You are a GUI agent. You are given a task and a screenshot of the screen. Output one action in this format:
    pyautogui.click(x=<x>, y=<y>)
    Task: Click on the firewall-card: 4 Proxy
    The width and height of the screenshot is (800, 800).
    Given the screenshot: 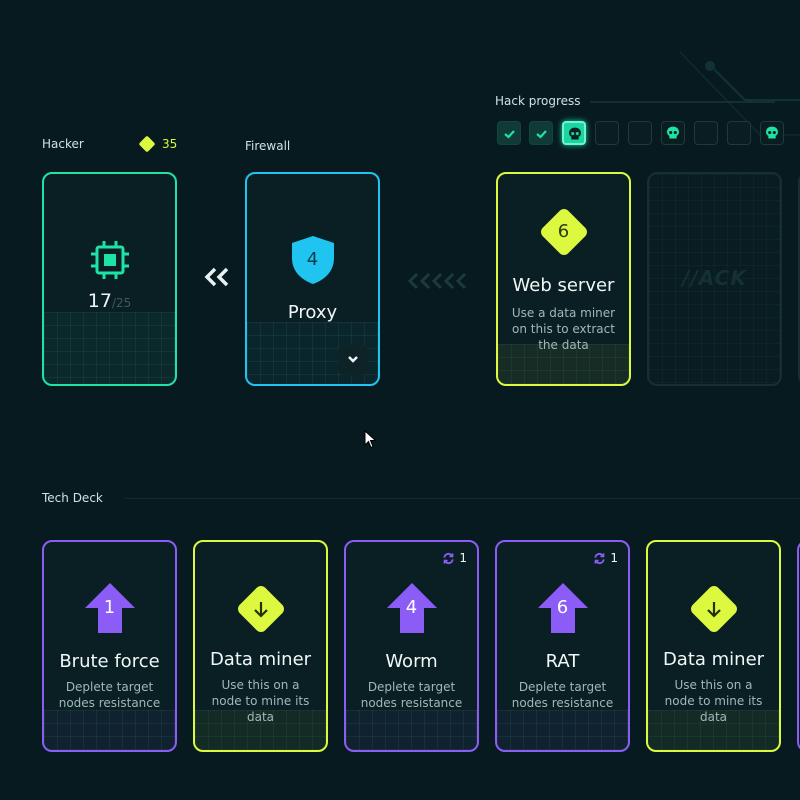 What is the action you would take?
    pyautogui.click(x=312, y=279)
    